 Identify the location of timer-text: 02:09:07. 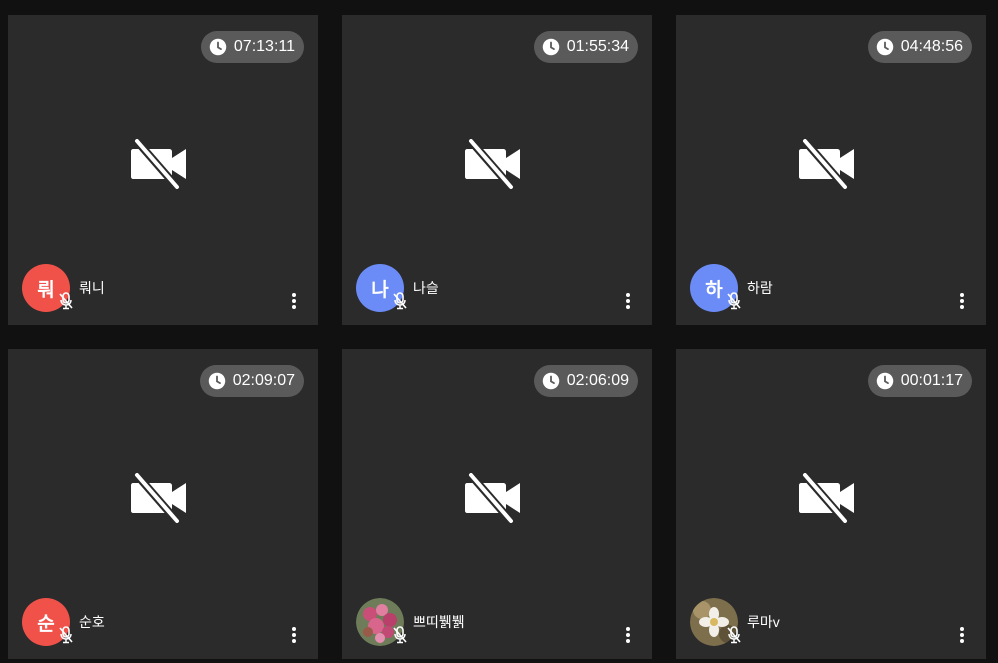
(263, 380).